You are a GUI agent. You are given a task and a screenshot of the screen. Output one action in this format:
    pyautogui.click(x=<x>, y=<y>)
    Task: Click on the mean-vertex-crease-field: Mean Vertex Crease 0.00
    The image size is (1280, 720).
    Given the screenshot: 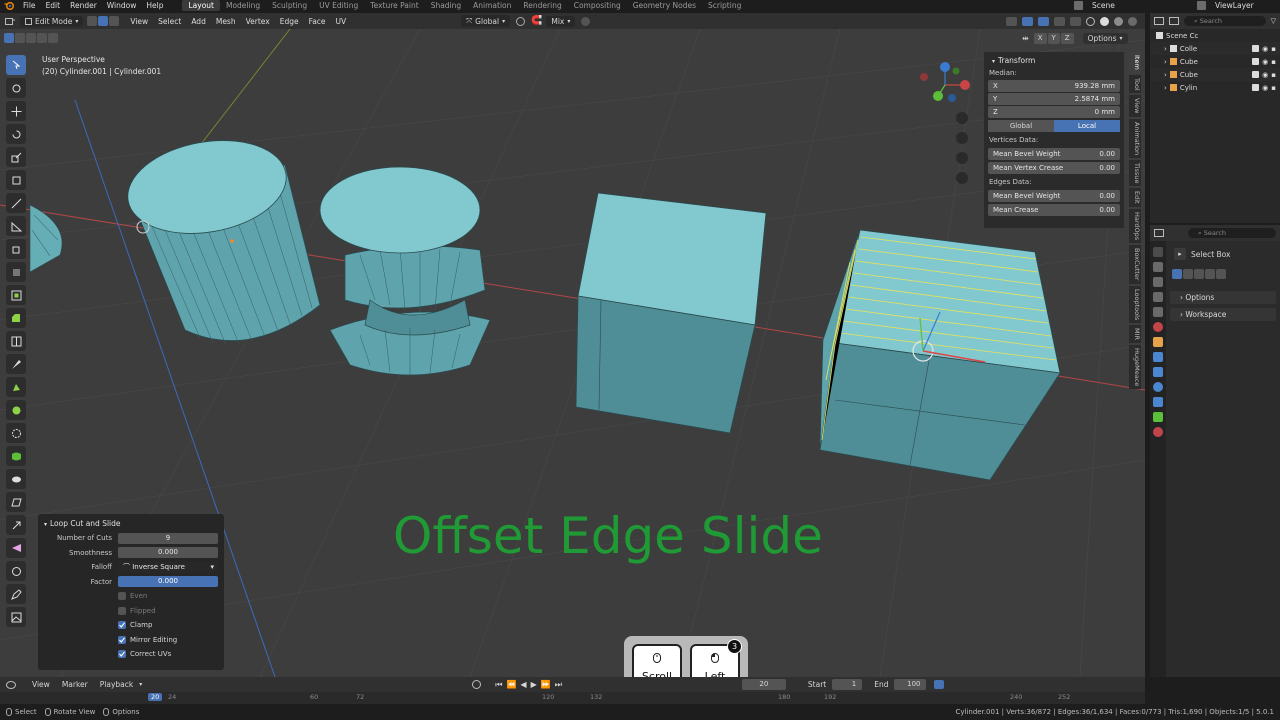 What is the action you would take?
    pyautogui.click(x=1054, y=168)
    